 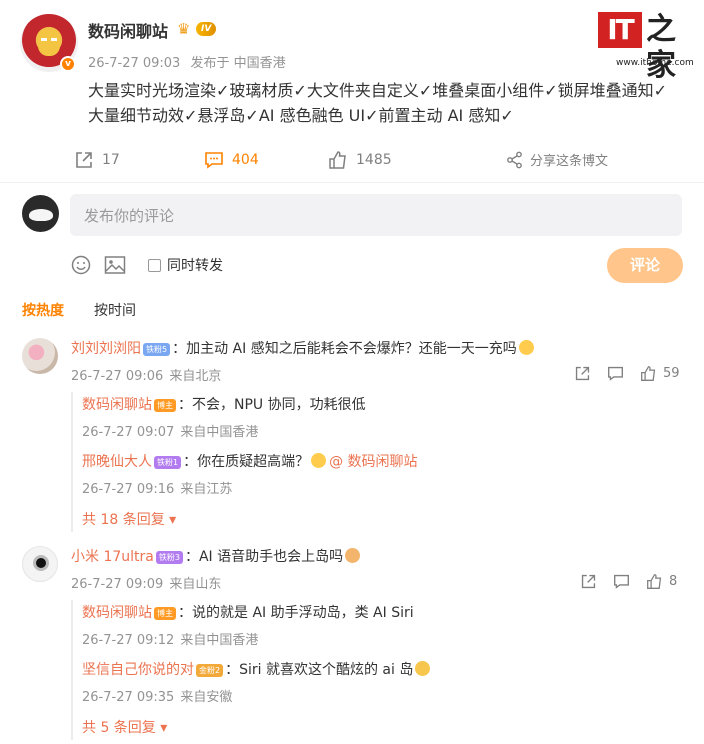 What do you see at coordinates (195, 265) in the screenshot?
I see `forward-checkbox-label: 同时转发` at bounding box center [195, 265].